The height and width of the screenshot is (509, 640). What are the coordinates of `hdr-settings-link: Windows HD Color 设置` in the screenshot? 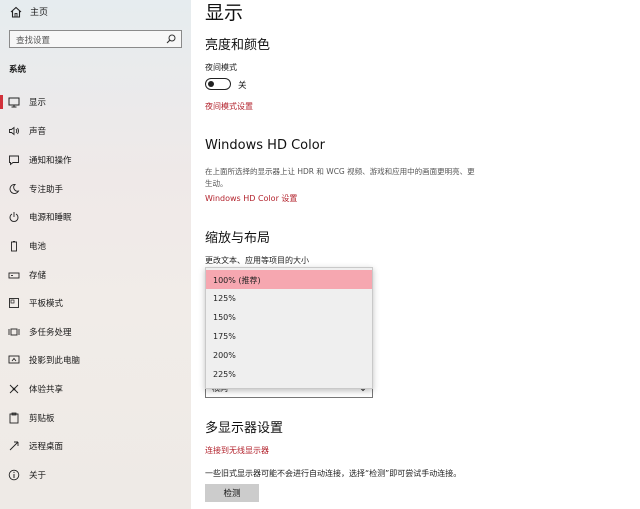 It's located at (251, 198).